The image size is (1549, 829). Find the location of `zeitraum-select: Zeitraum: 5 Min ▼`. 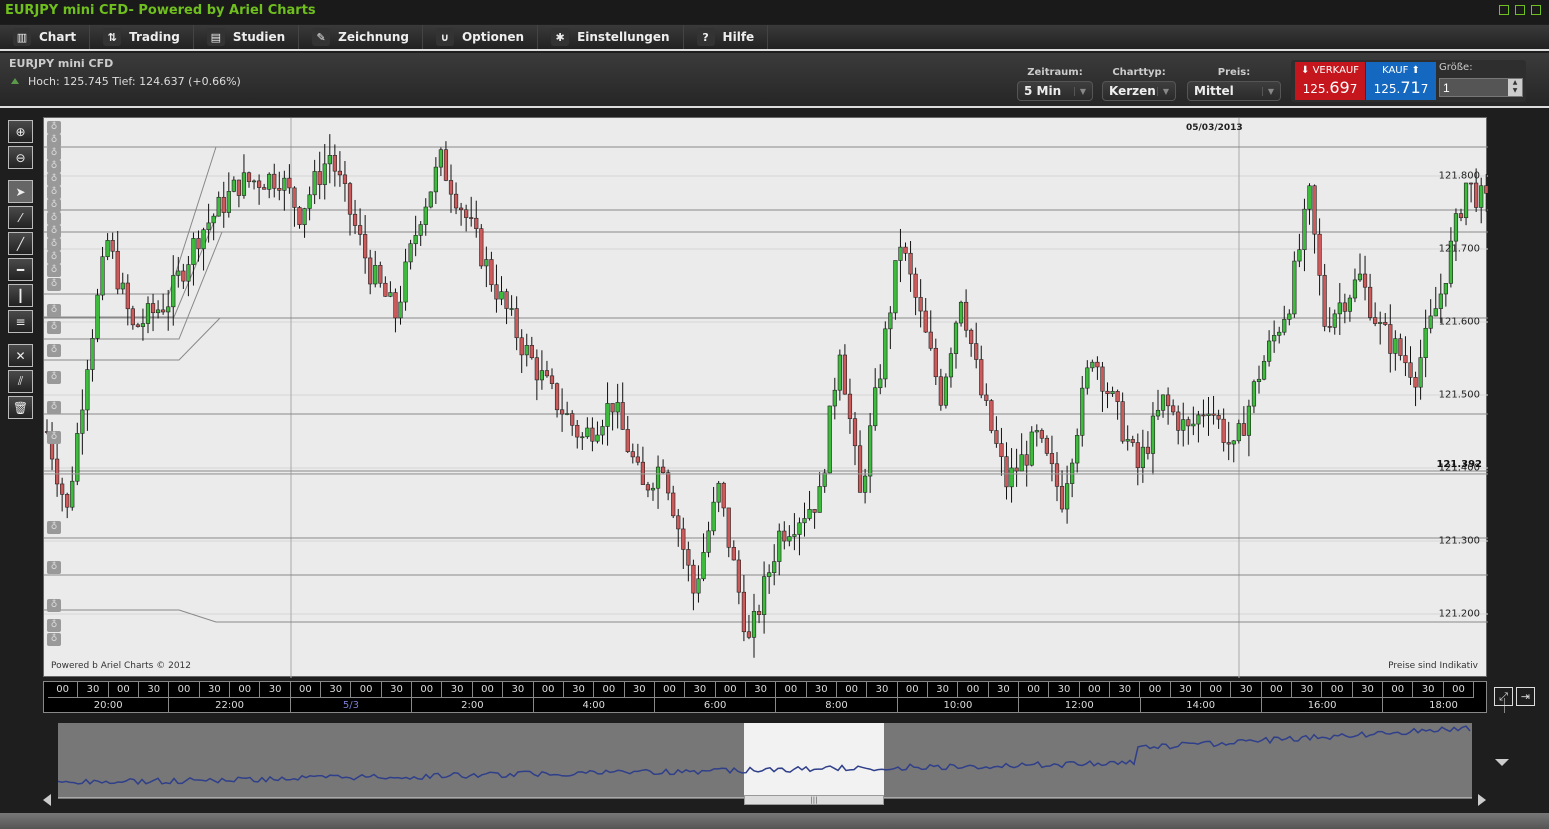

zeitraum-select: Zeitraum: 5 Min ▼ is located at coordinates (1055, 84).